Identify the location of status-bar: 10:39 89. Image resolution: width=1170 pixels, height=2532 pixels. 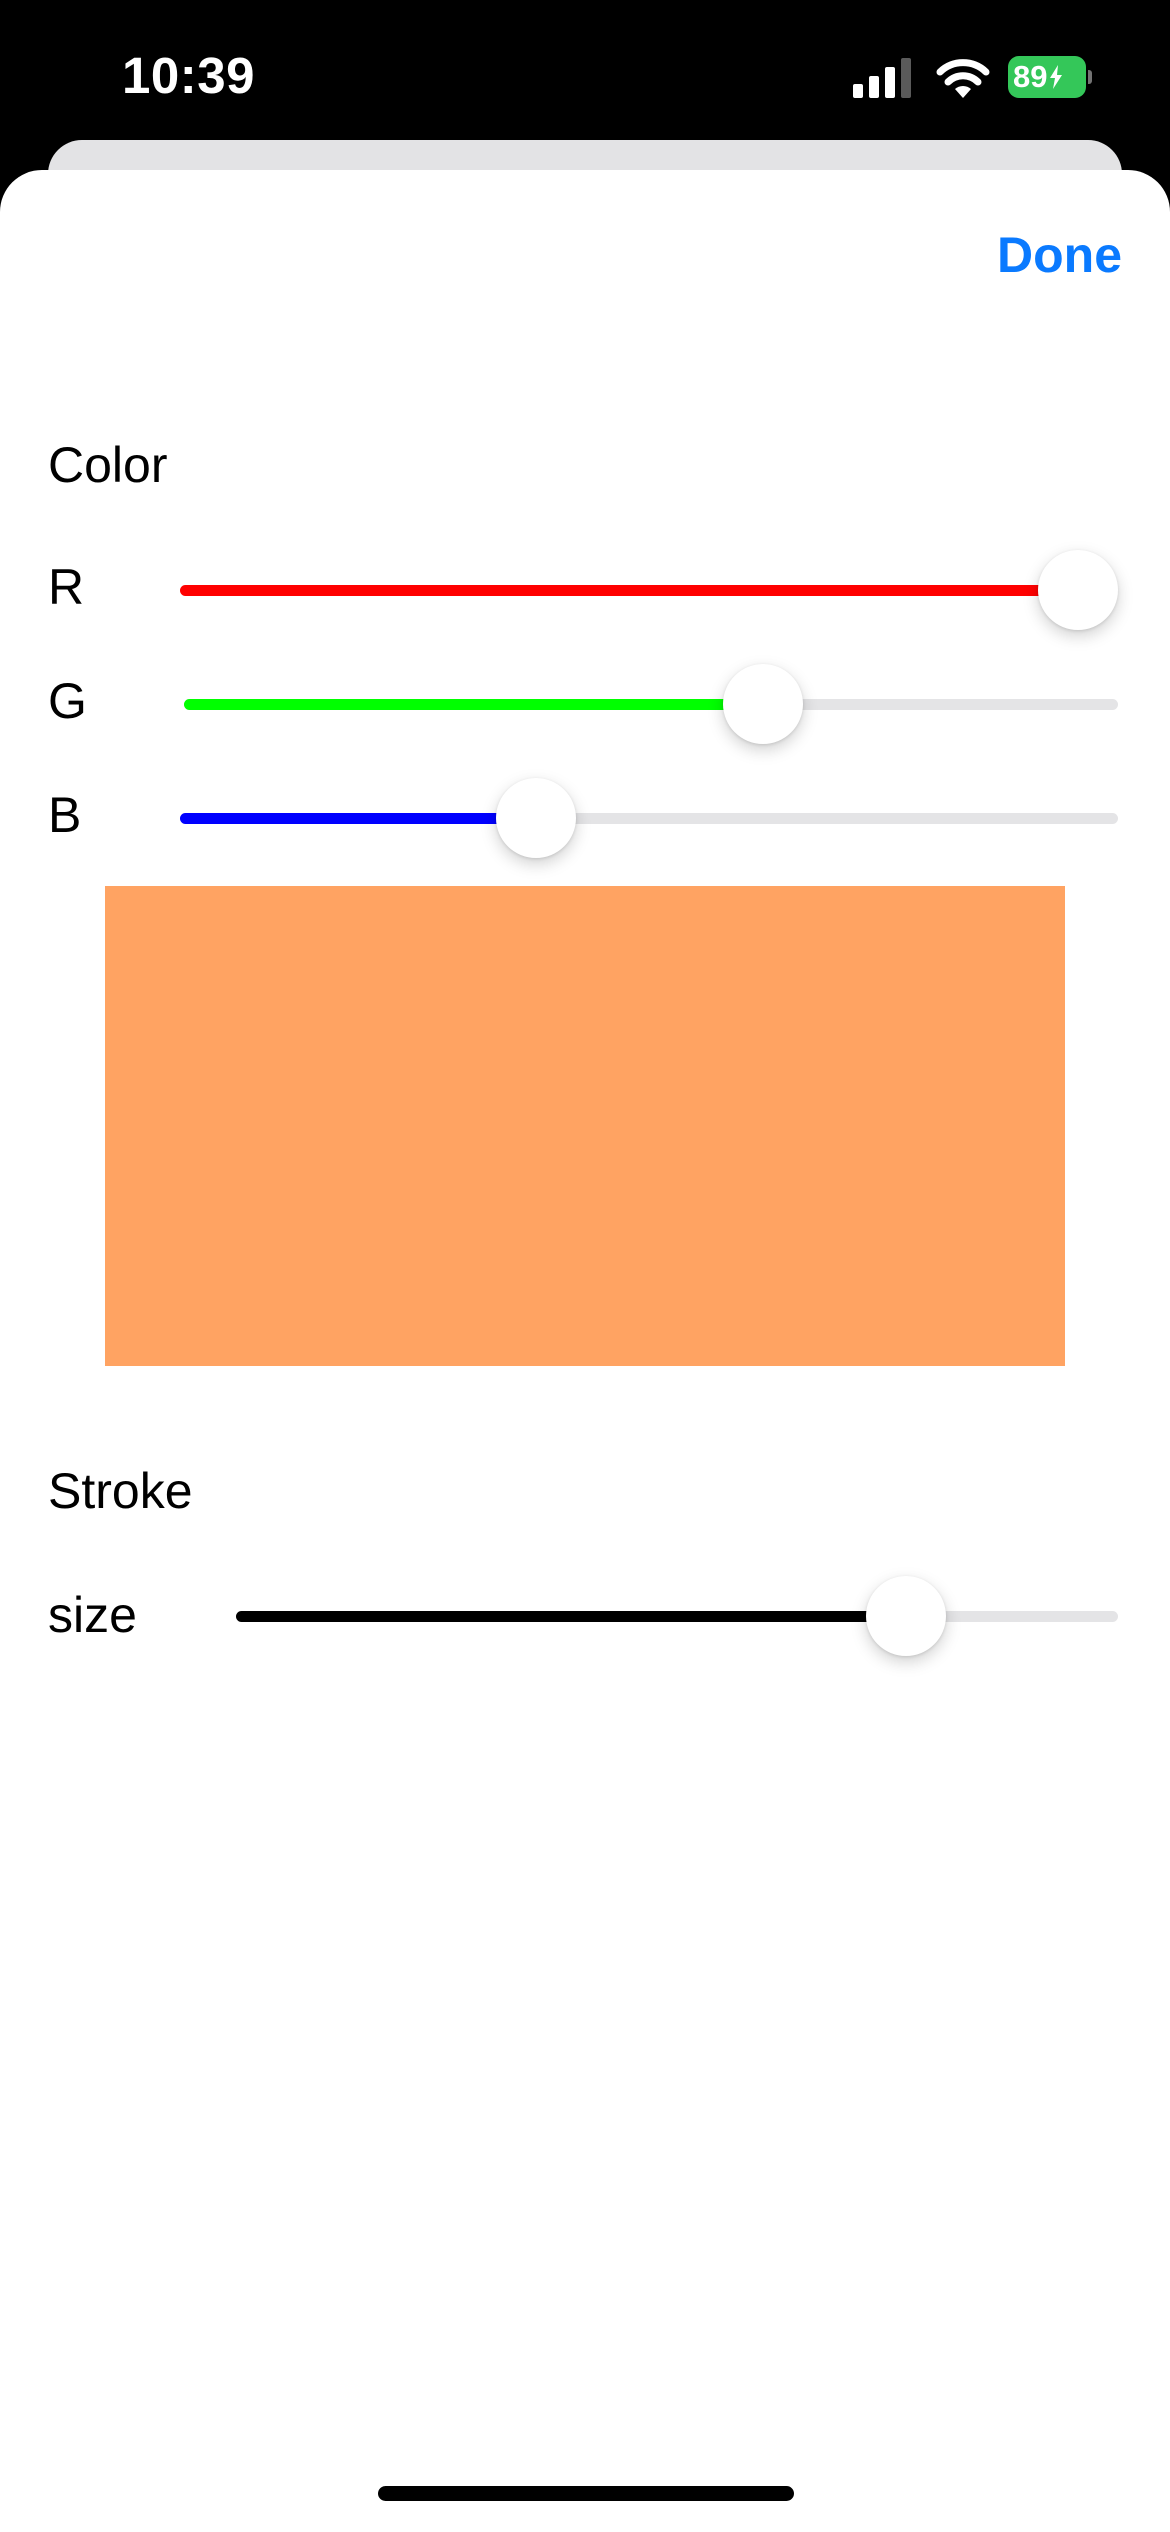
(585, 75).